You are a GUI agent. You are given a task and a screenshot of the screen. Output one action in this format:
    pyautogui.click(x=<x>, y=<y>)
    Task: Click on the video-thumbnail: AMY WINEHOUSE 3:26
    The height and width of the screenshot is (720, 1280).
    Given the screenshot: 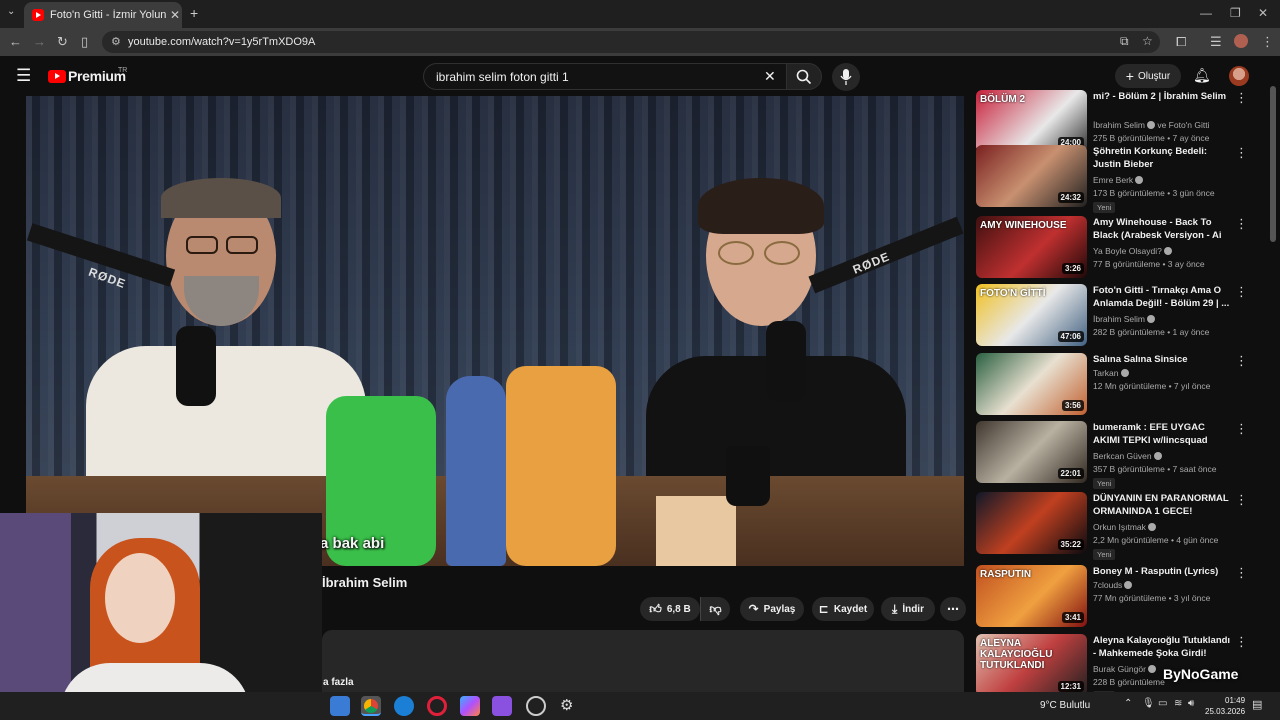 What is the action you would take?
    pyautogui.click(x=1031, y=247)
    